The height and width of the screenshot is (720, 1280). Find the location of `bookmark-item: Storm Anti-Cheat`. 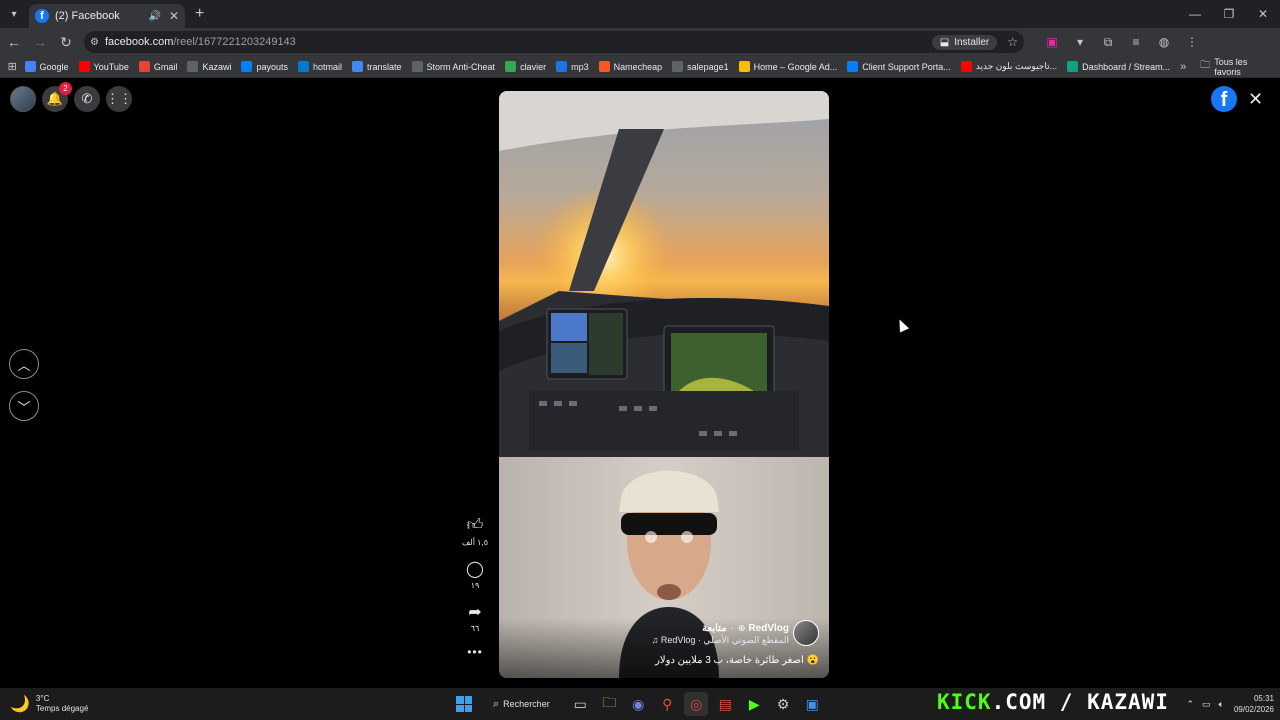

bookmark-item: Storm Anti-Cheat is located at coordinates (453, 66).